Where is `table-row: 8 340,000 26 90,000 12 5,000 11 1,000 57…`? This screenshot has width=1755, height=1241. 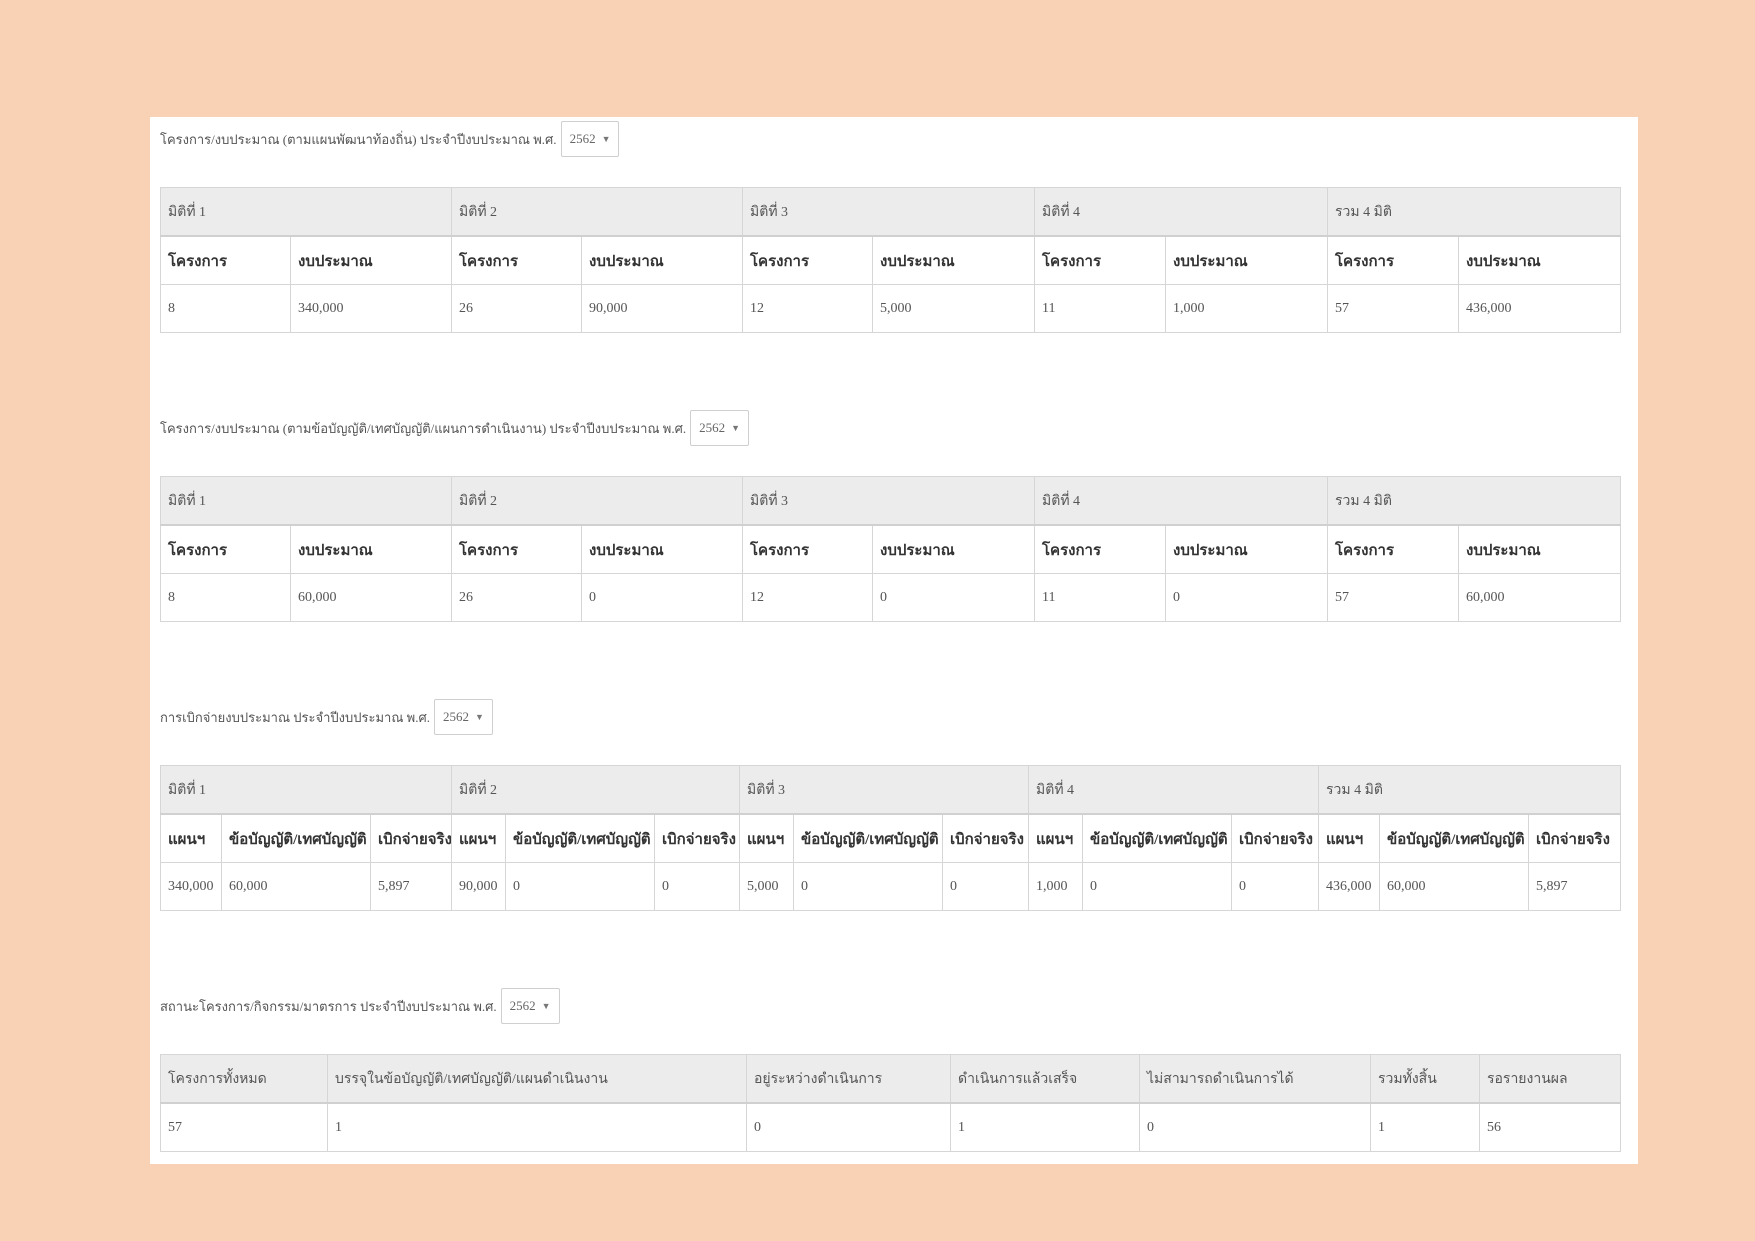 table-row: 8 340,000 26 90,000 12 5,000 11 1,000 57… is located at coordinates (890, 308).